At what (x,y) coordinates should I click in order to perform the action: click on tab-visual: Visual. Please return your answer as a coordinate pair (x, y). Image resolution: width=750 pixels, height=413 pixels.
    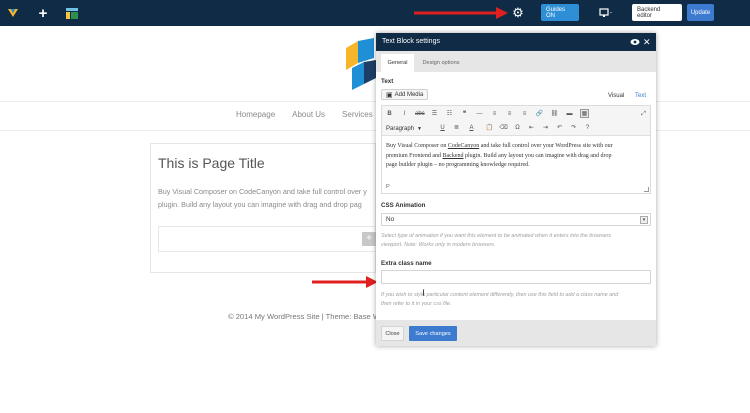
    Looking at the image, I should click on (616, 96).